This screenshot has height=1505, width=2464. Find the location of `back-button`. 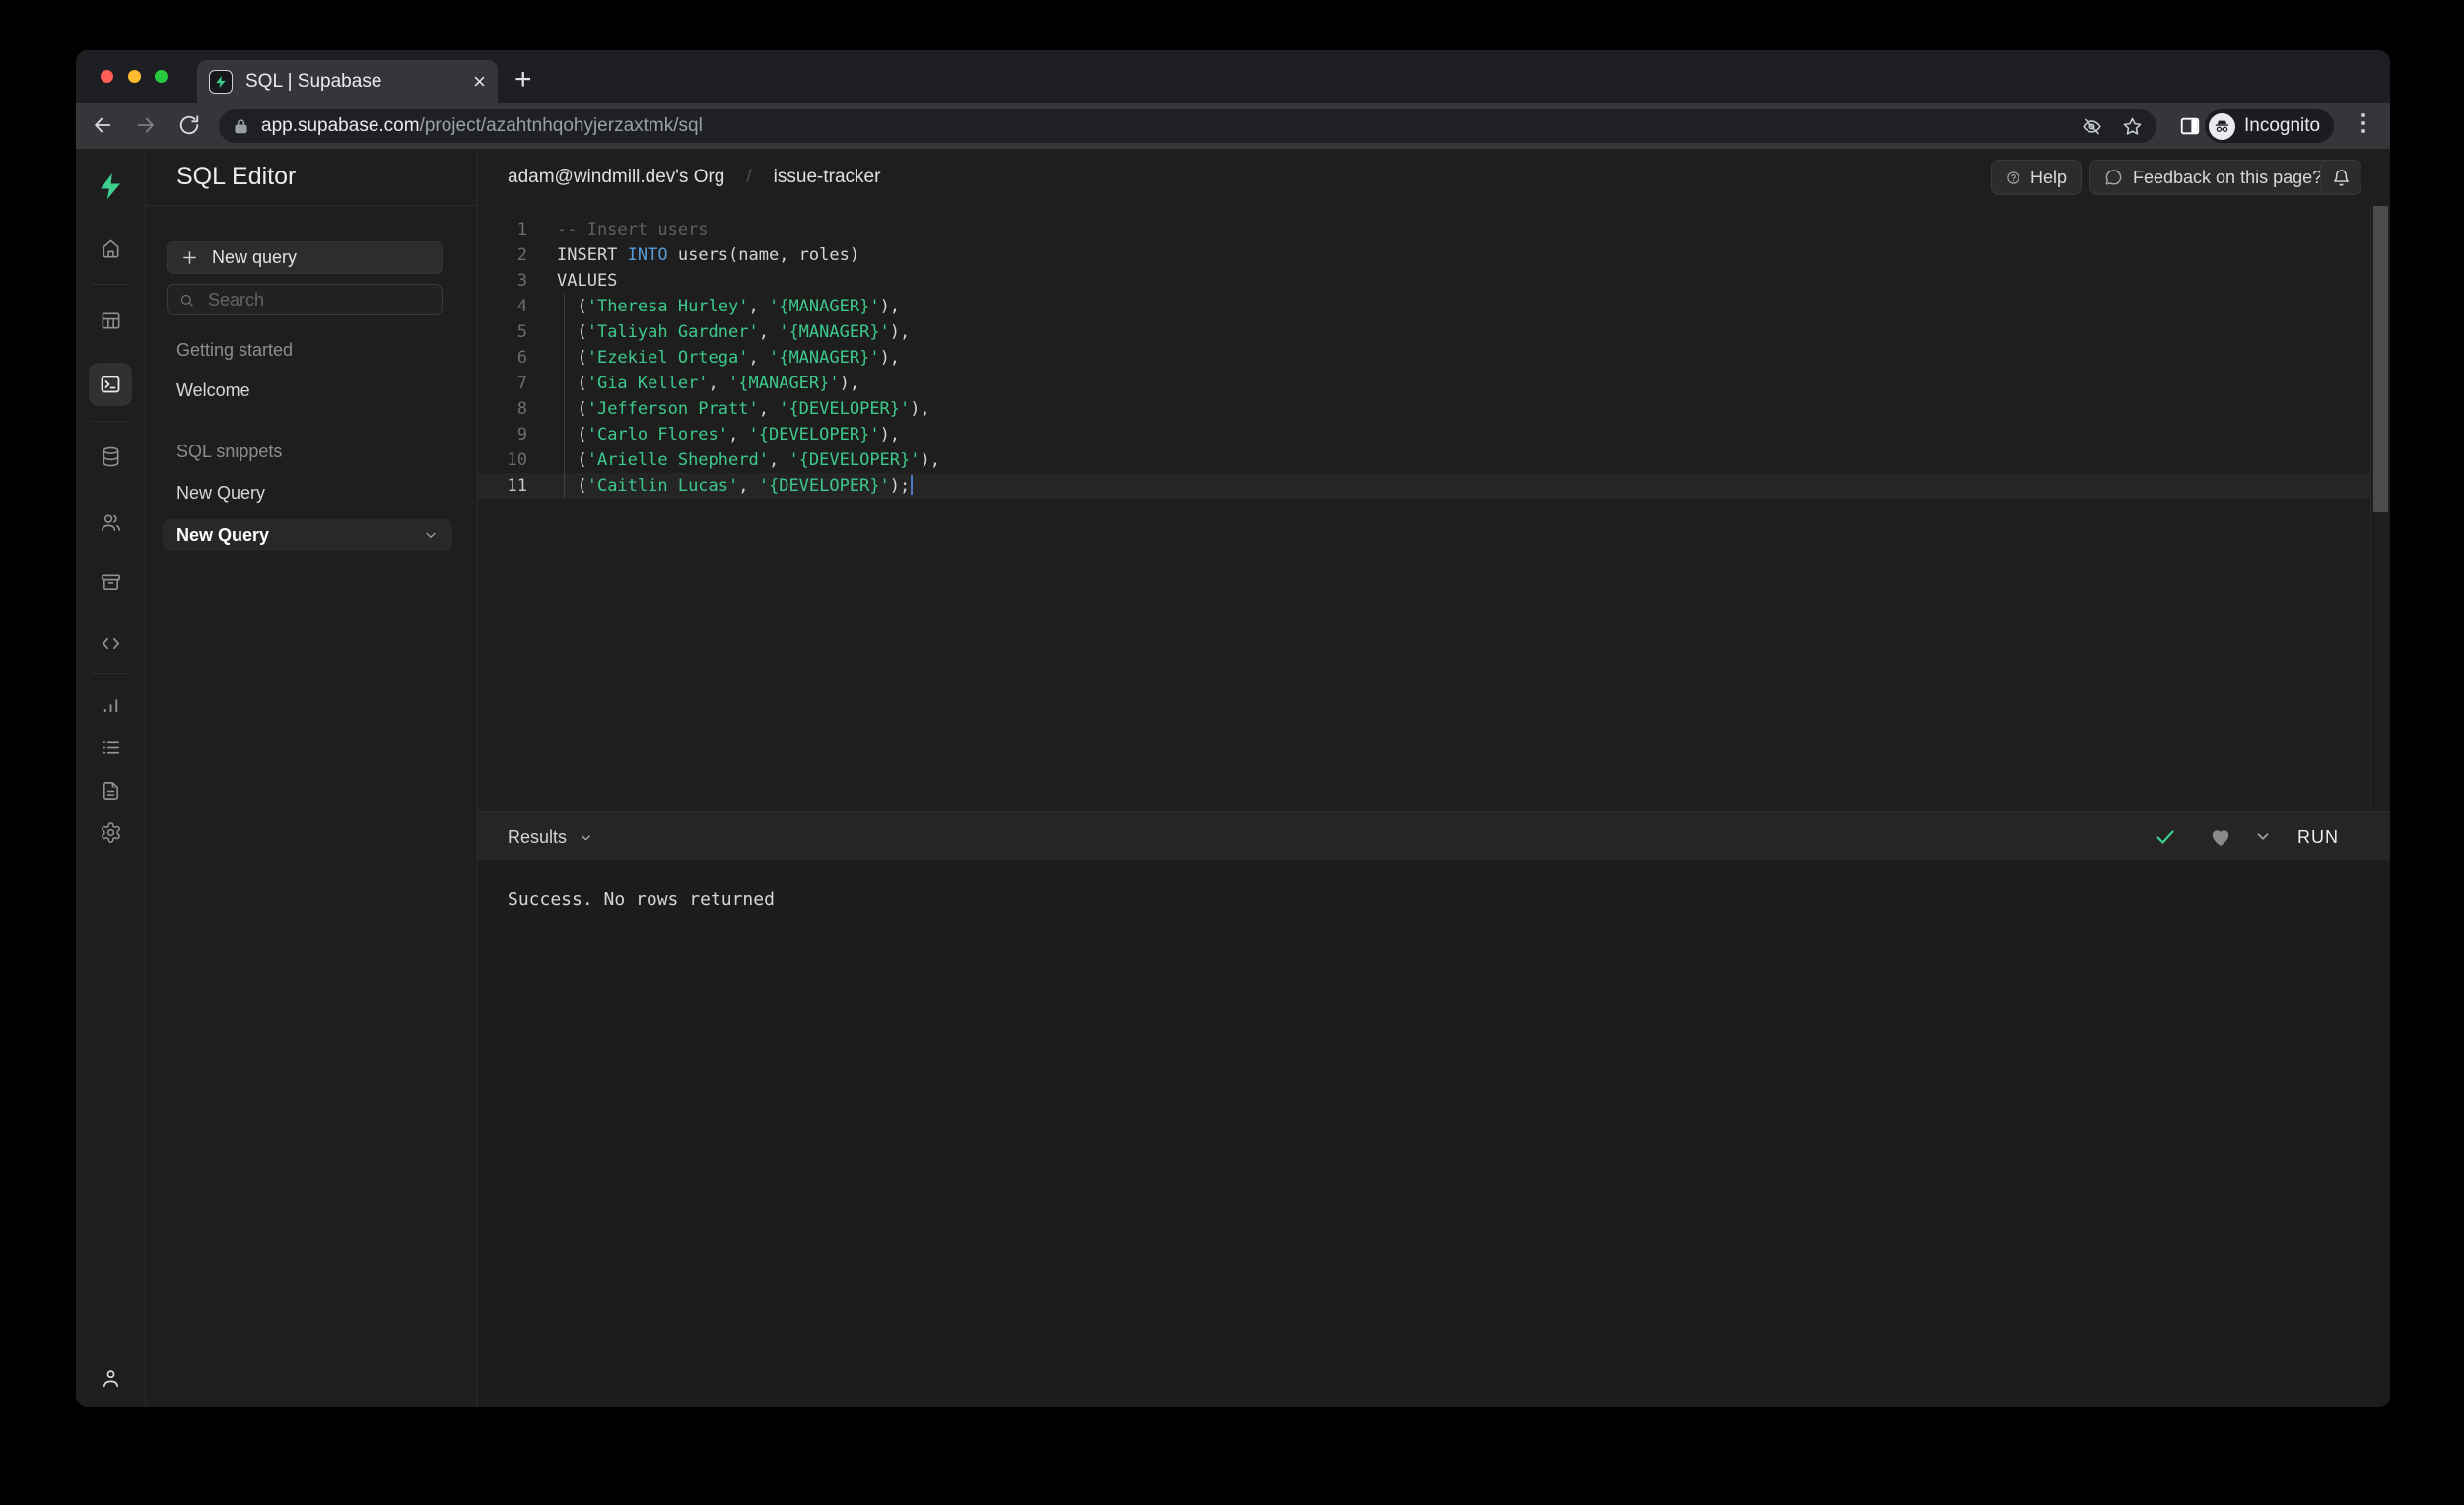

back-button is located at coordinates (102, 125).